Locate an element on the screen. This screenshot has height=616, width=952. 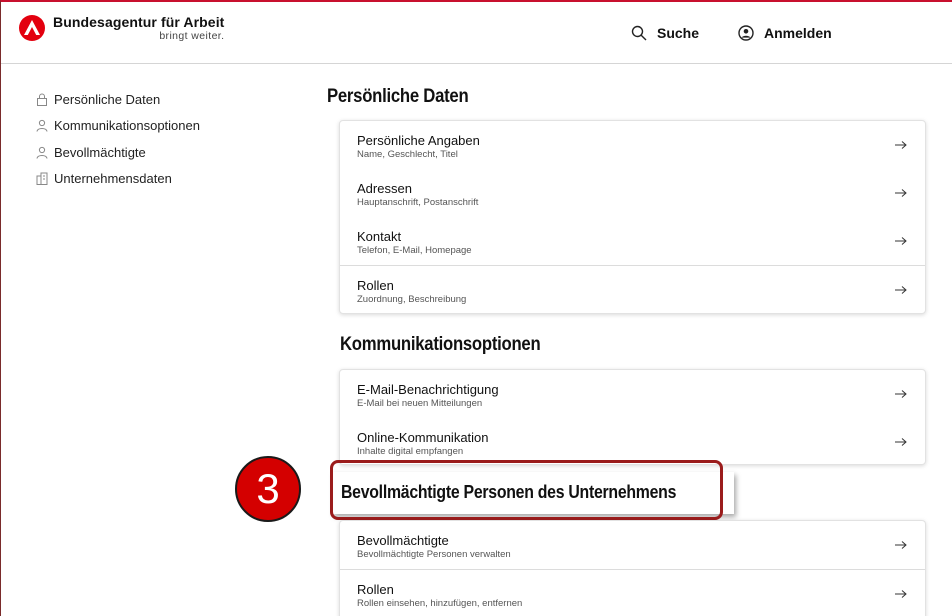
list-item-rollen: Rollen Zuordnung, Beschreibung is located at coordinates (632, 289).